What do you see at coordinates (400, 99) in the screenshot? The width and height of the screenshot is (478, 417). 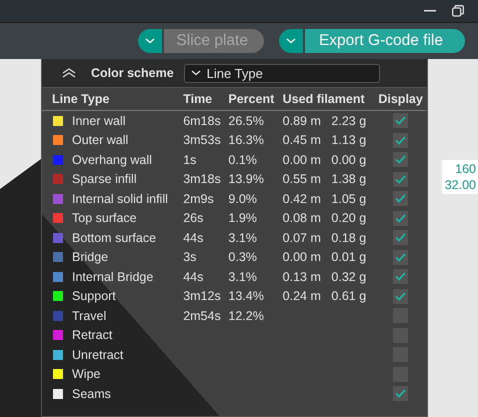 I see `column-header: Display` at bounding box center [400, 99].